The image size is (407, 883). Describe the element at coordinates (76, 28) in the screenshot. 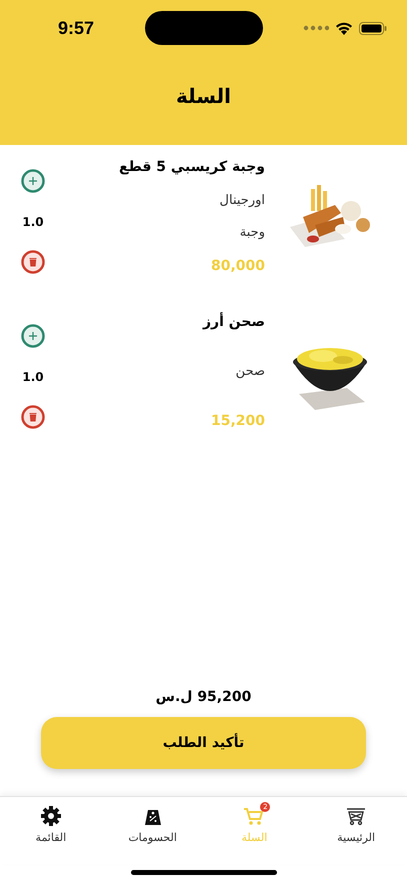

I see `status-time: 9:57` at that location.